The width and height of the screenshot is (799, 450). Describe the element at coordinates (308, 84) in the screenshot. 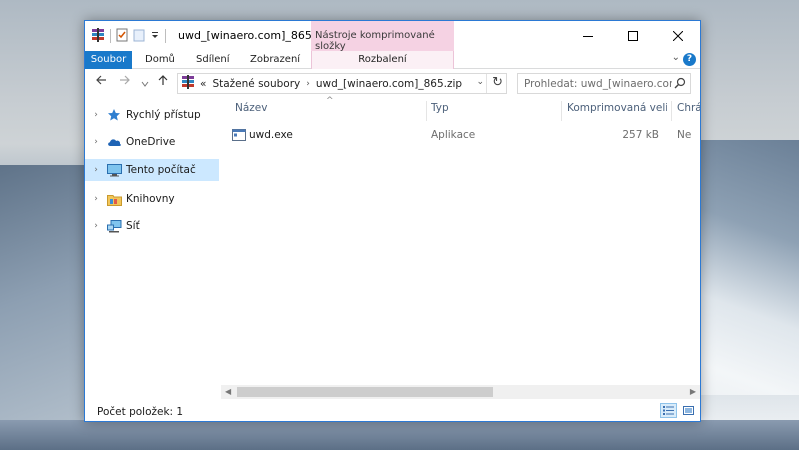

I see `chevron-right-icon: ›` at that location.